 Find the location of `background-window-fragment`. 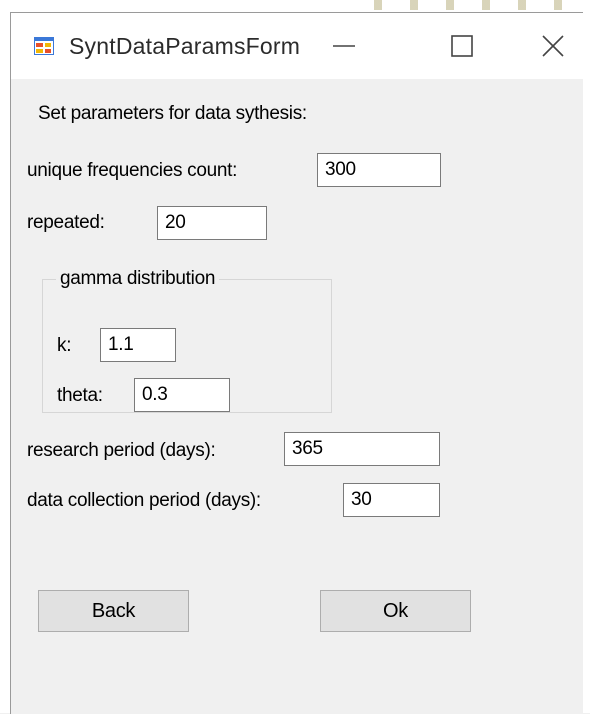

background-window-fragment is located at coordinates (475, 5).